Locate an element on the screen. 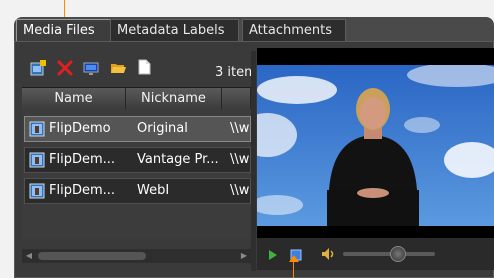 The width and height of the screenshot is (494, 278). delete-icon is located at coordinates (65, 68).